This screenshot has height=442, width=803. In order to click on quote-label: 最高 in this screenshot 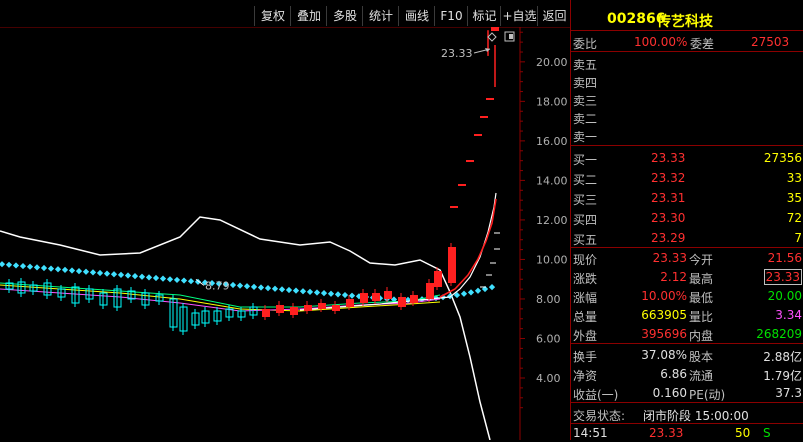, I will do `click(701, 279)`.